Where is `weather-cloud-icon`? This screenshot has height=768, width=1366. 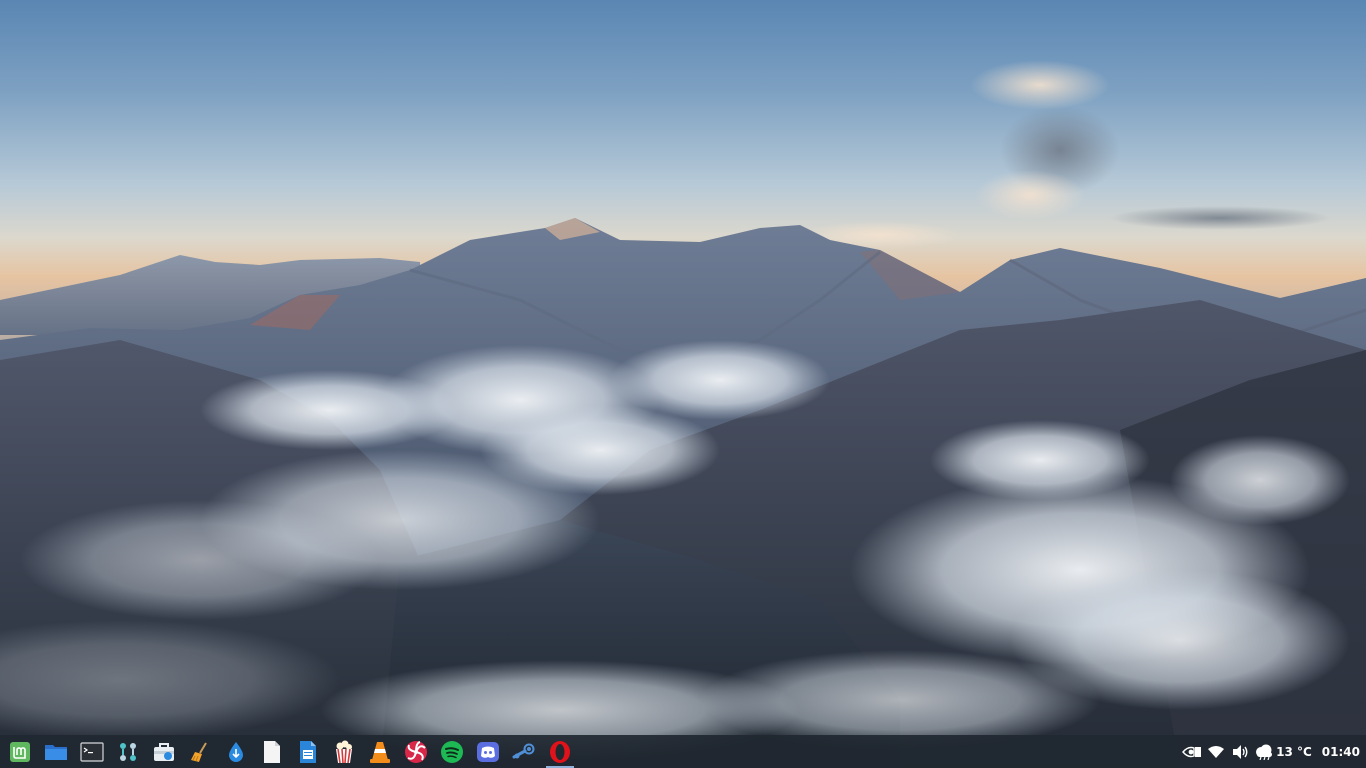
weather-cloud-icon is located at coordinates (1264, 752).